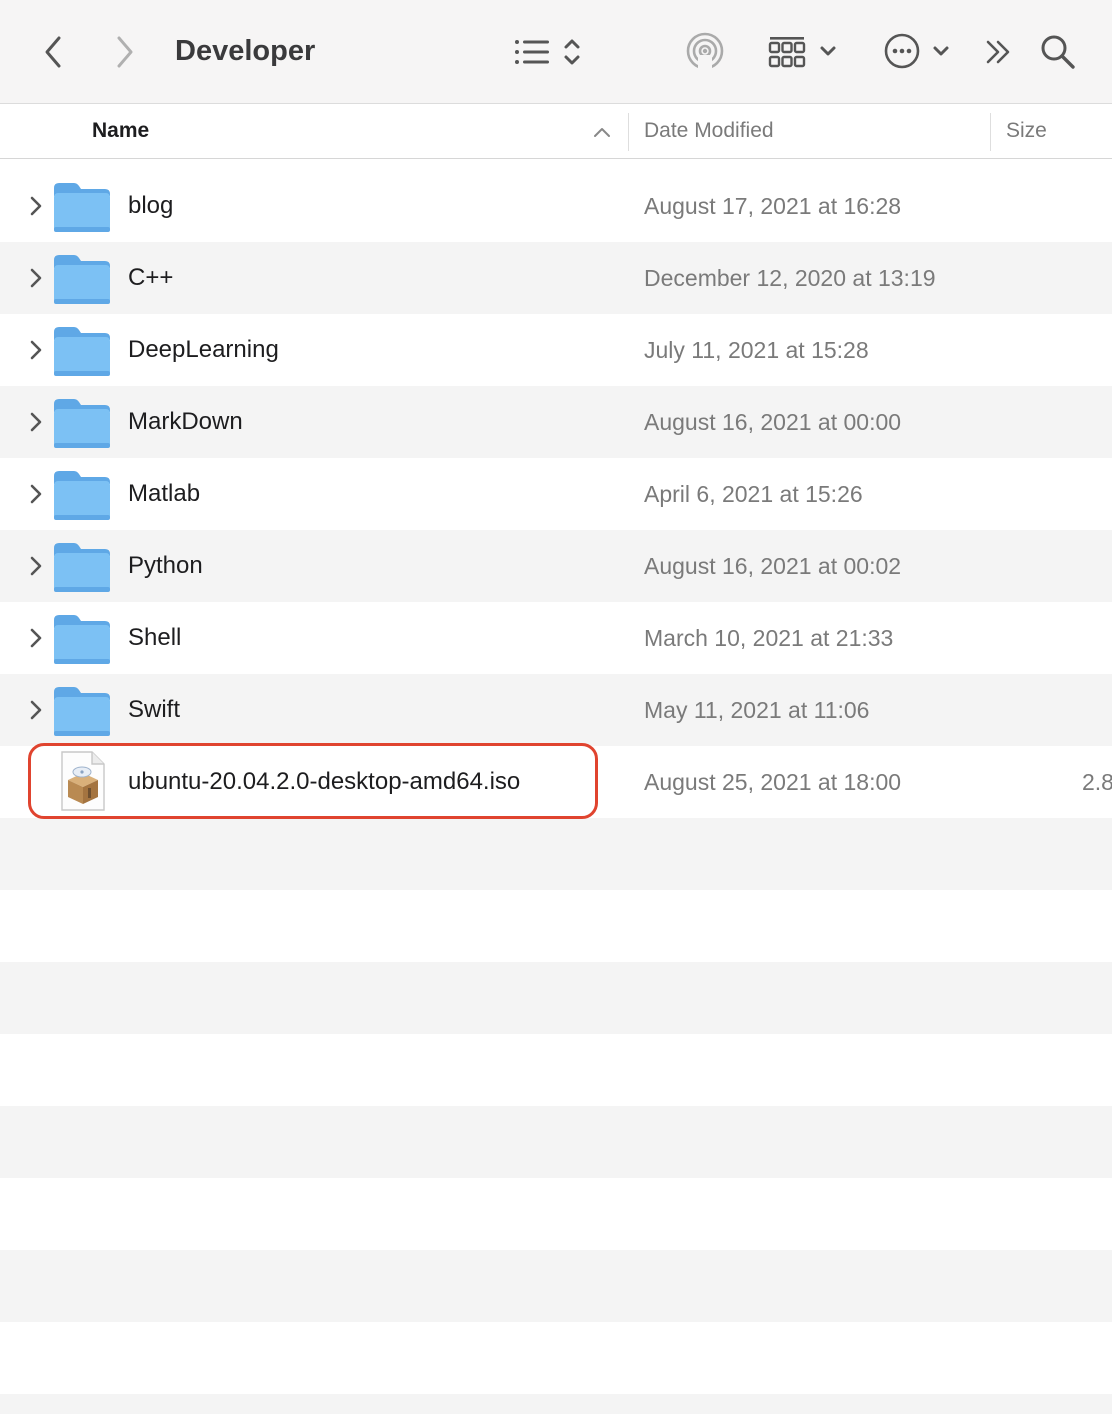 The image size is (1112, 1414). I want to click on file-row: Shell March 10, 2021 at 21:33, so click(556, 638).